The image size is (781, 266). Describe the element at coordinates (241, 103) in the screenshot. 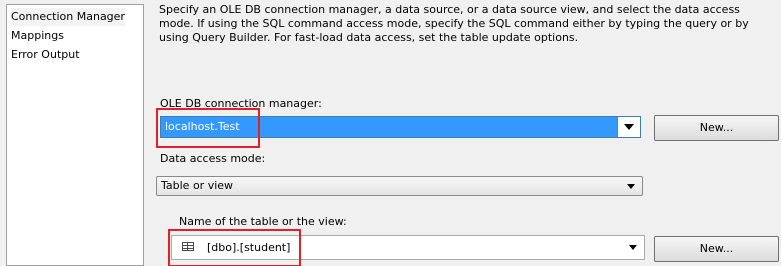

I see `connection-manager-label: OLE DB connection manager:` at that location.